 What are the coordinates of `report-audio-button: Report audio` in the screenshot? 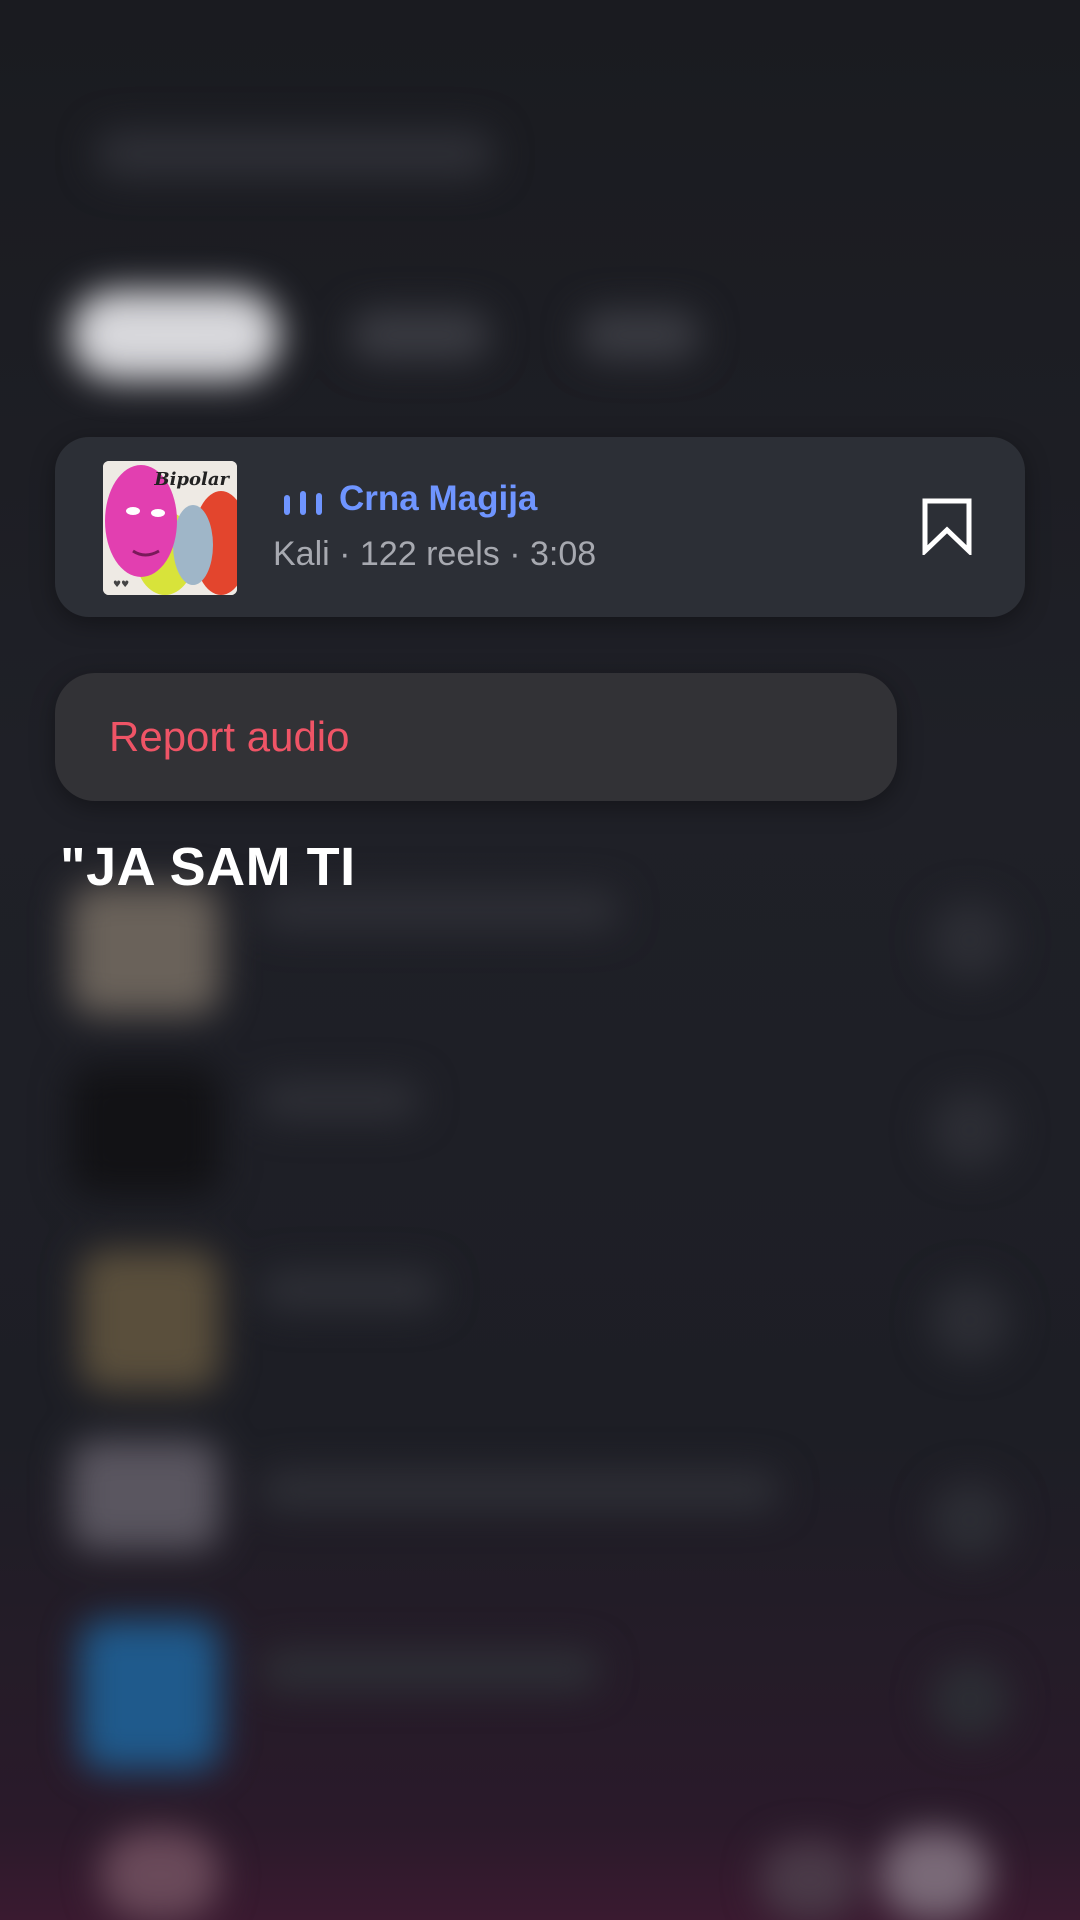 It's located at (476, 737).